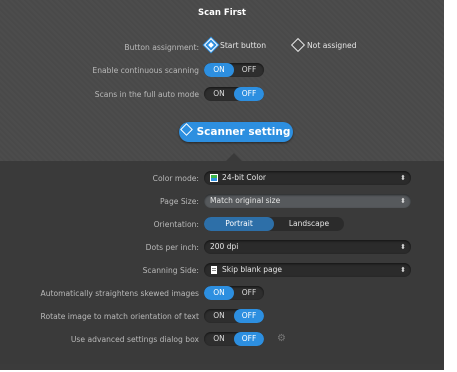  I want to click on gear-icon: ⚙, so click(282, 339).